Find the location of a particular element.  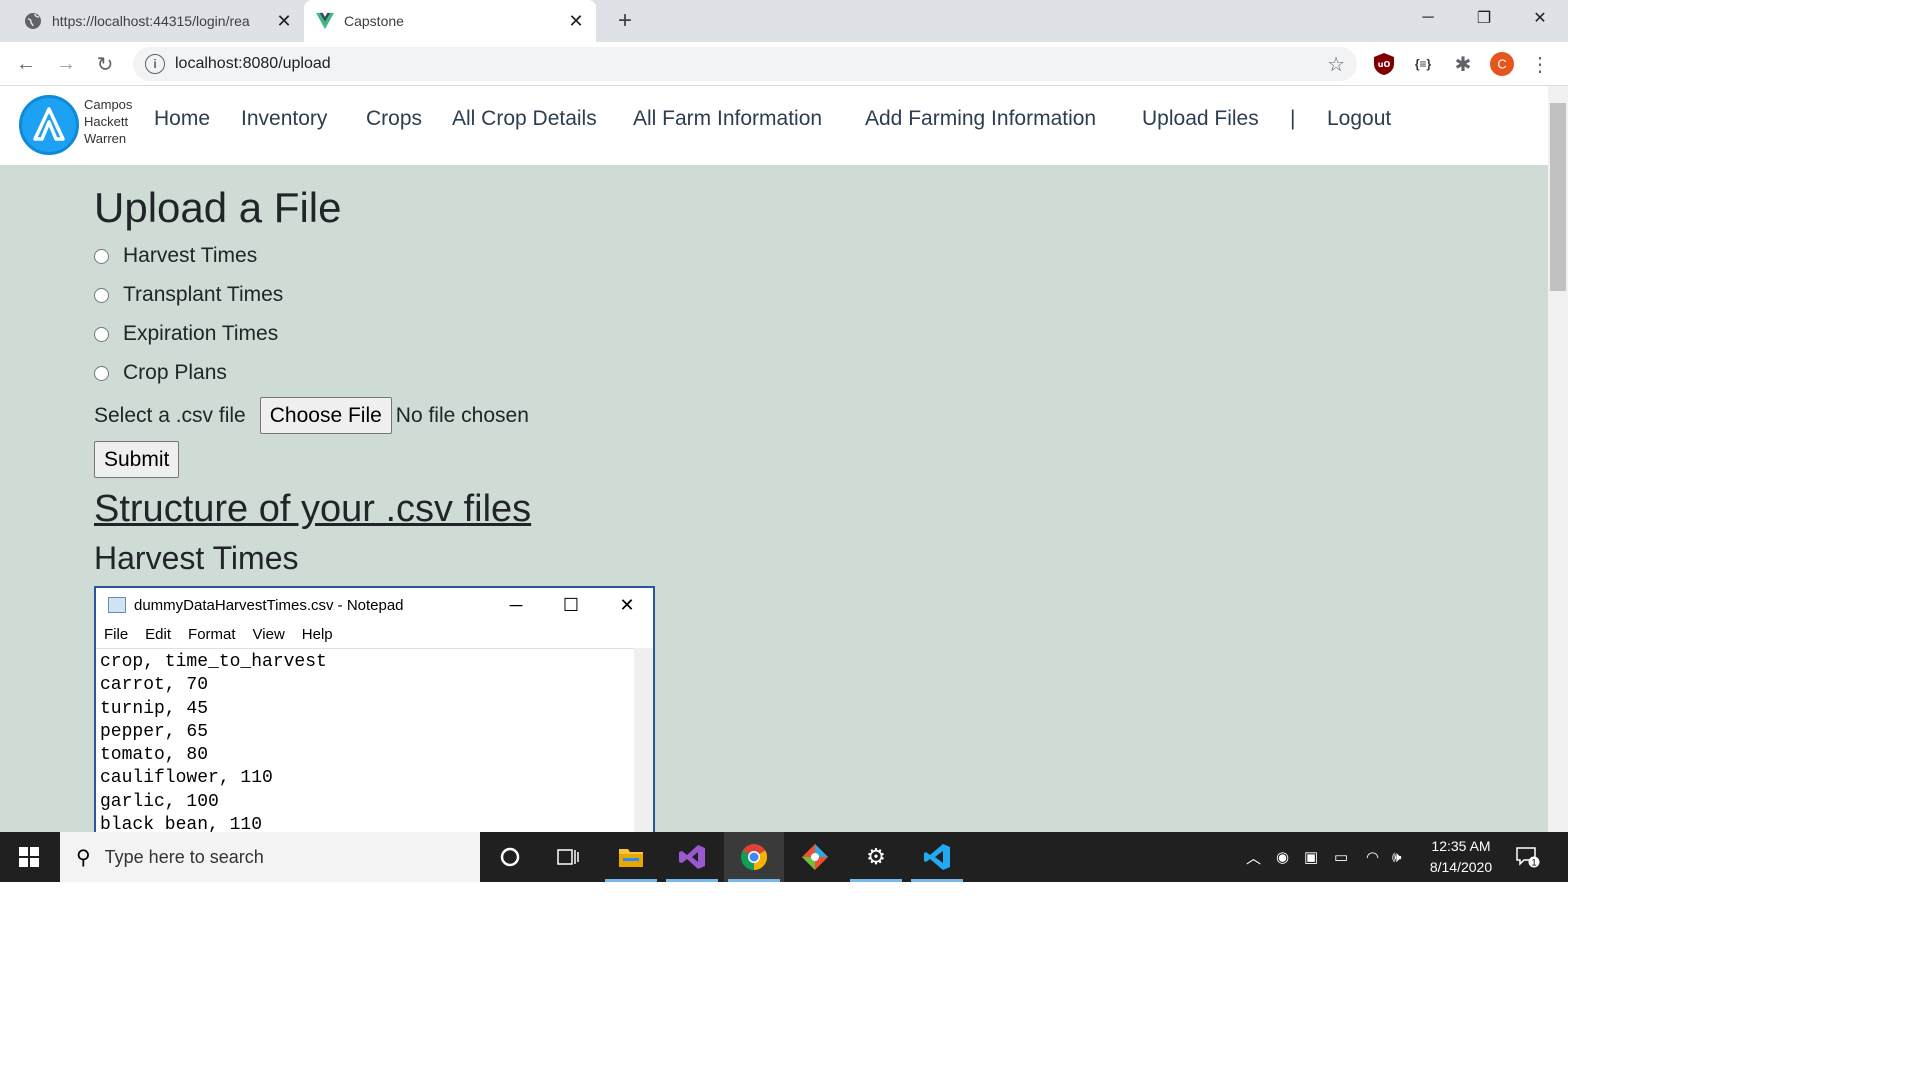

globe-icon is located at coordinates (33, 21).